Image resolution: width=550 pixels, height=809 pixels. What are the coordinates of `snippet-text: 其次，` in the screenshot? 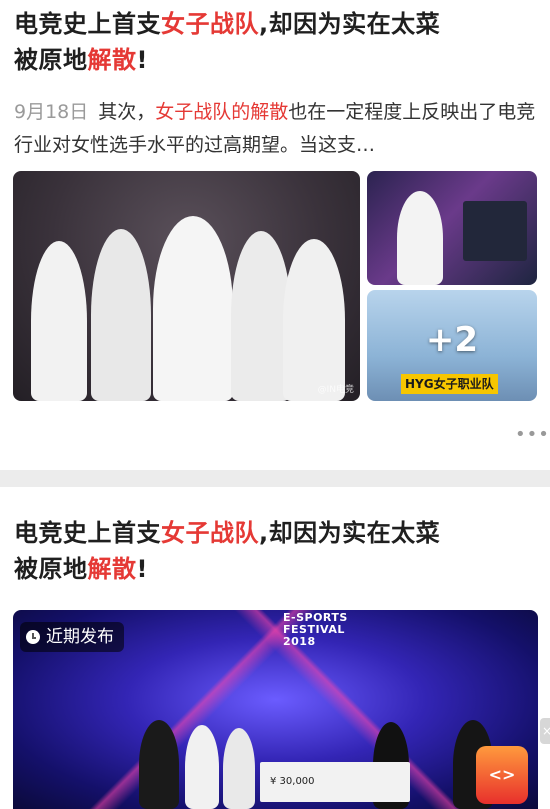 It's located at (127, 112).